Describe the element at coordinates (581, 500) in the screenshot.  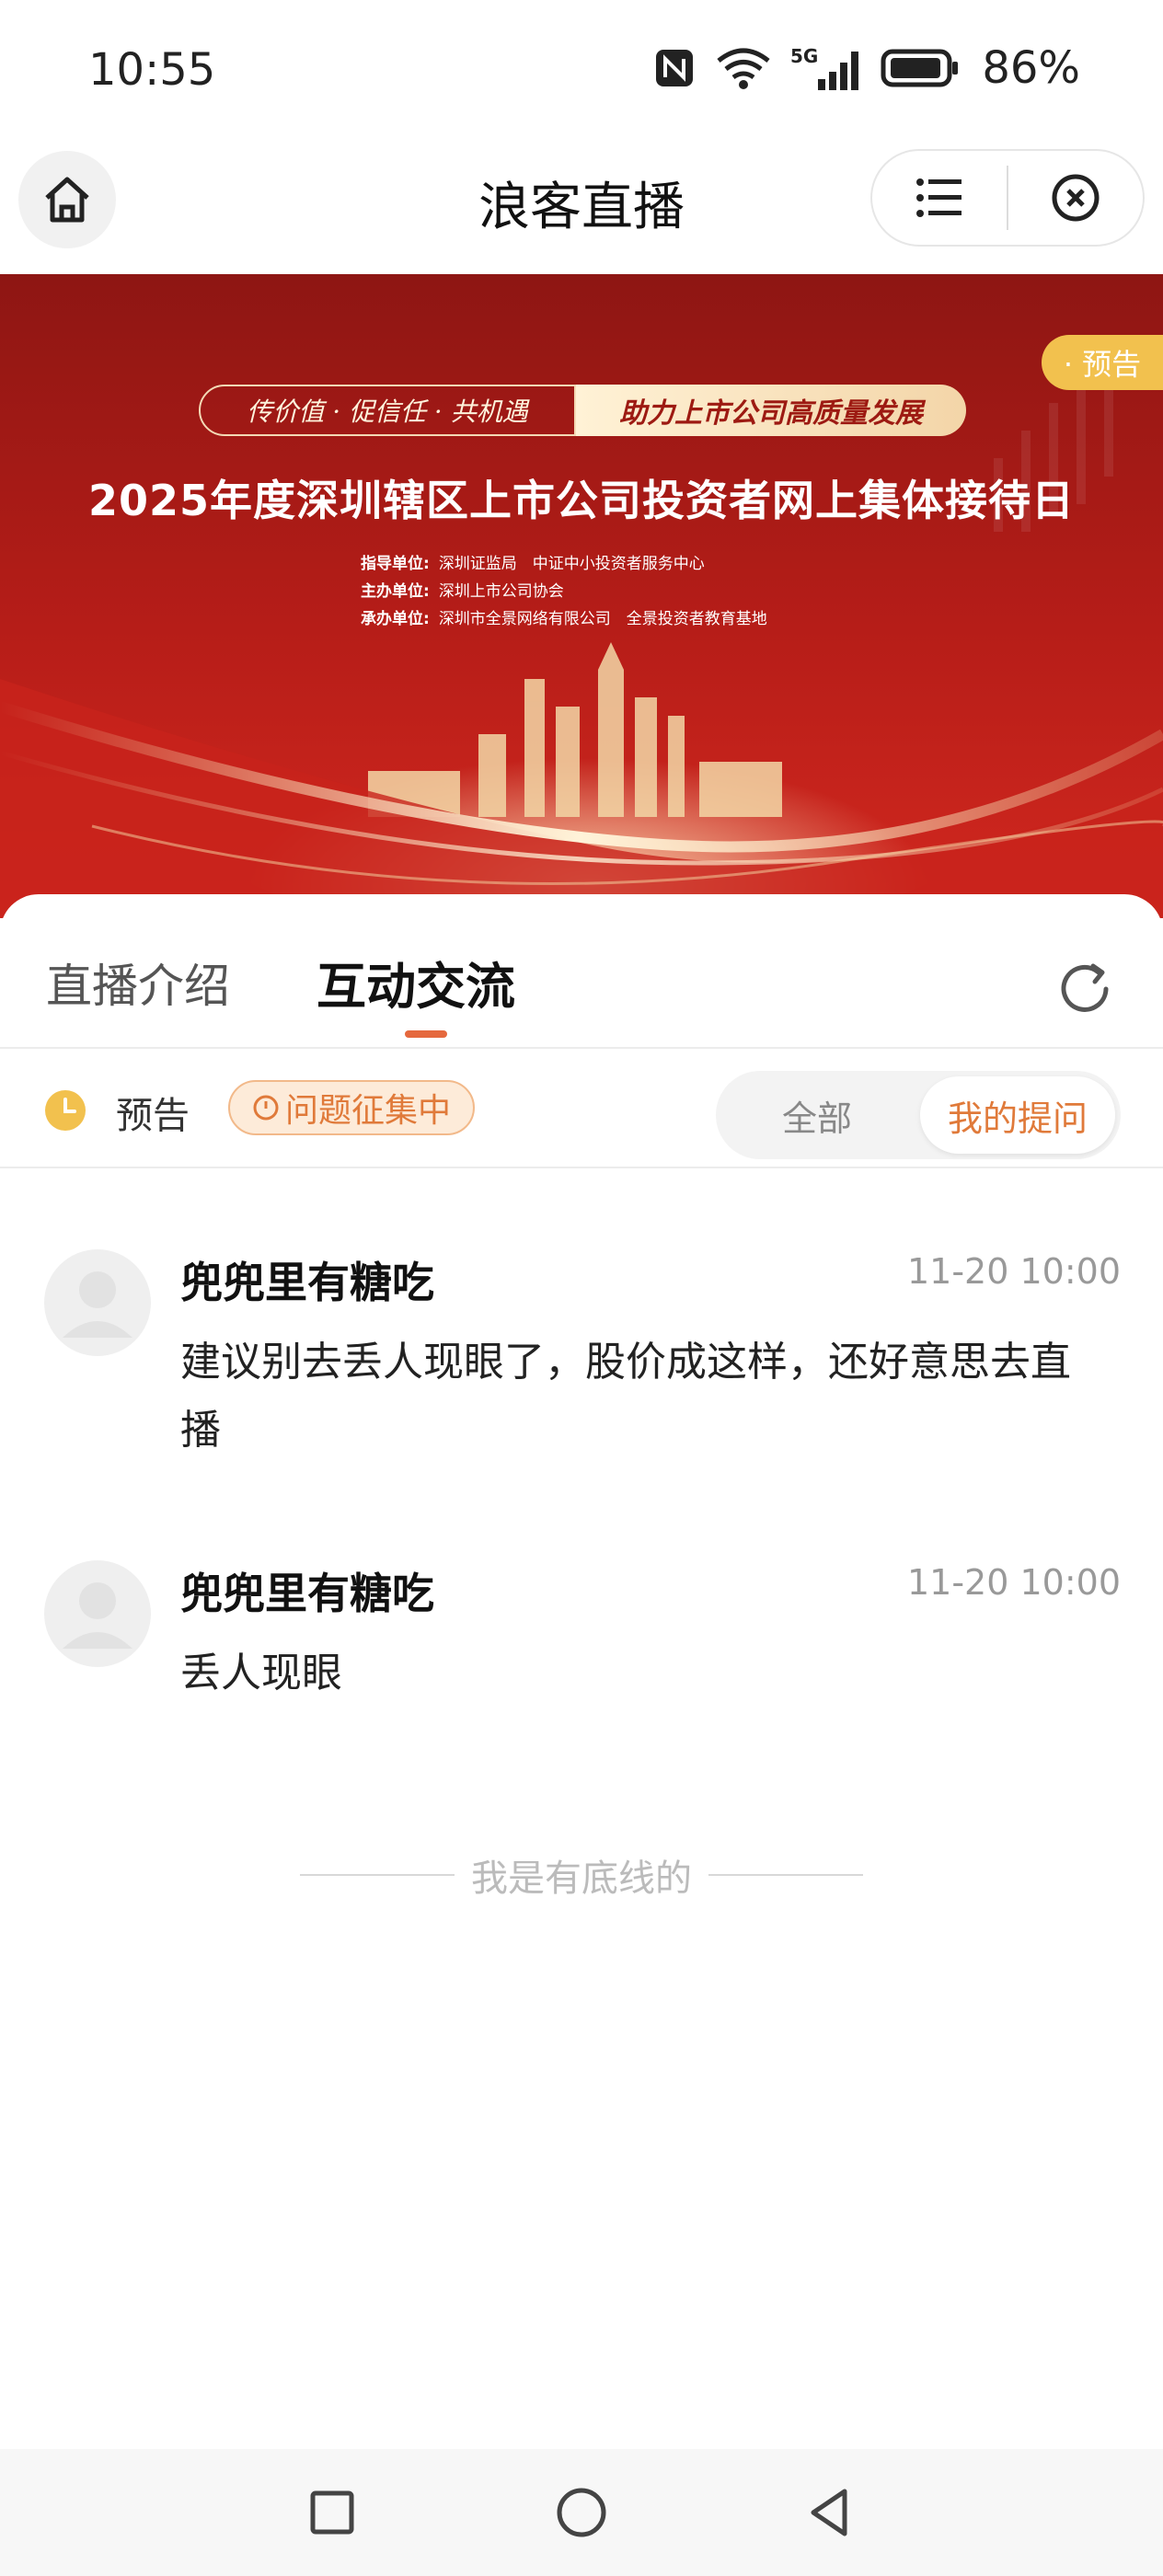
I see `banner-title: 2025年度深圳辖区上市公司投资者网上集体接待日` at that location.